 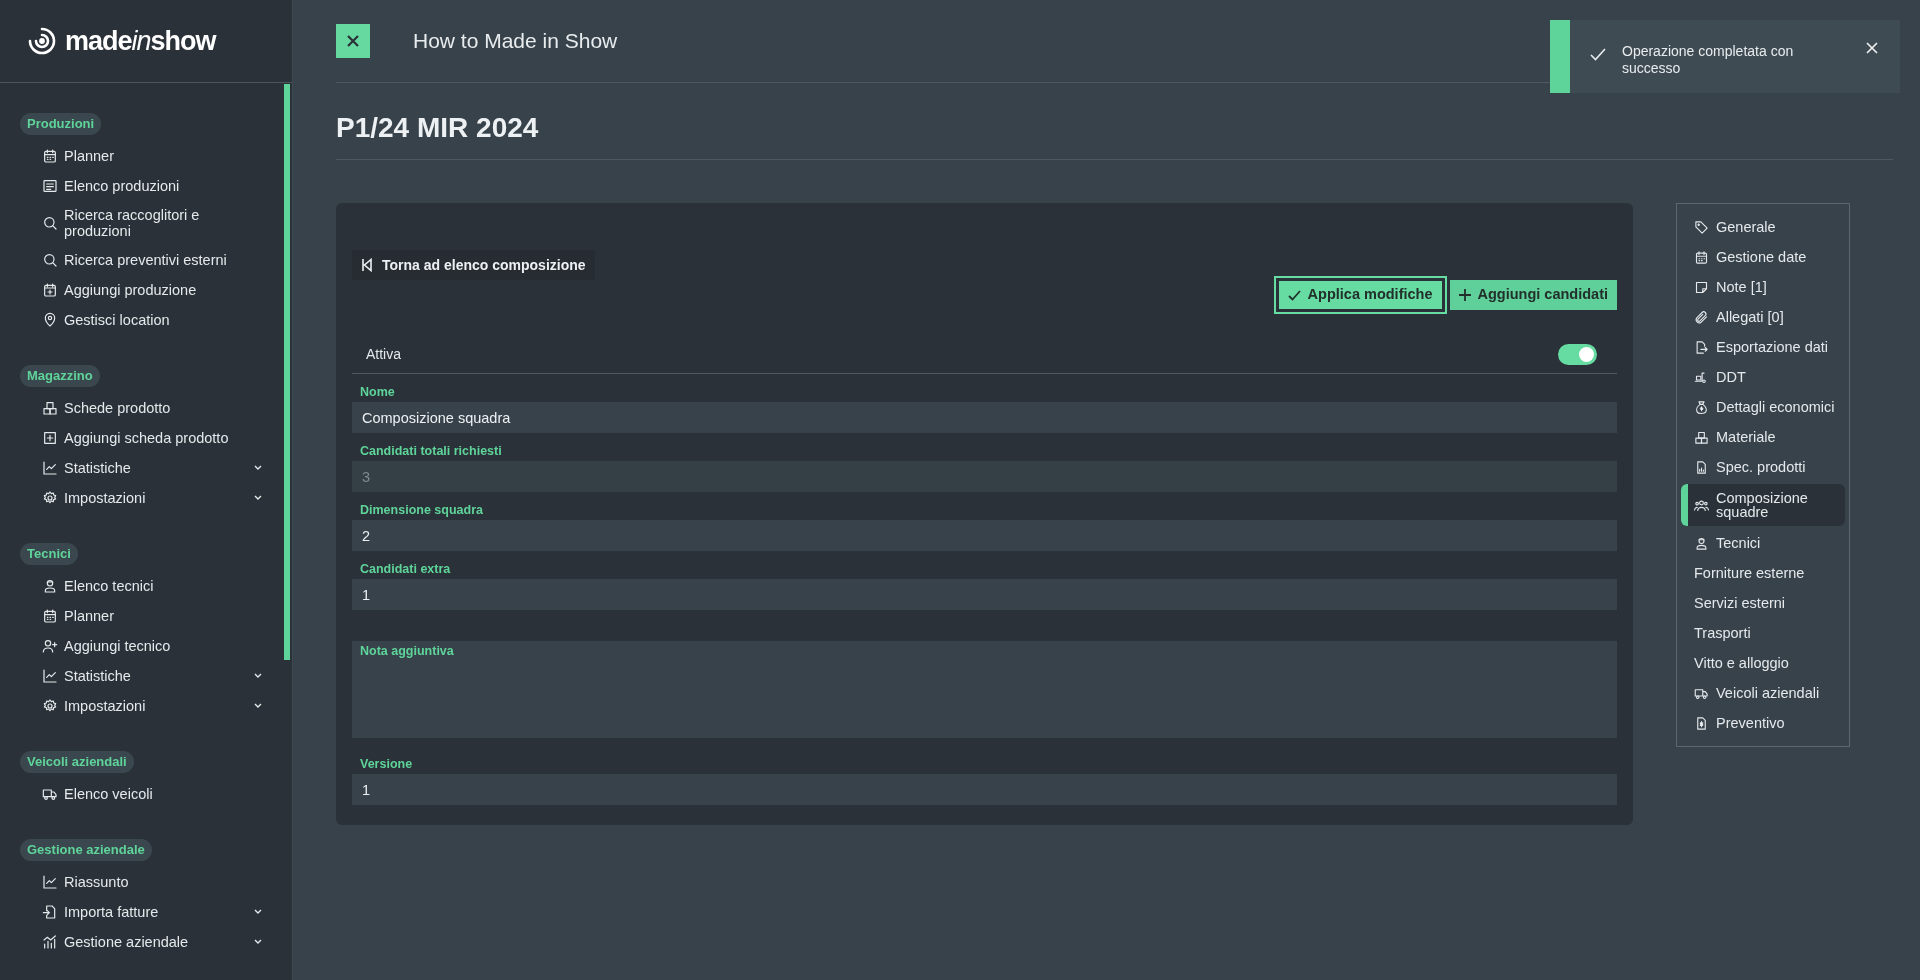 I want to click on field-label: Versione, so click(x=386, y=764).